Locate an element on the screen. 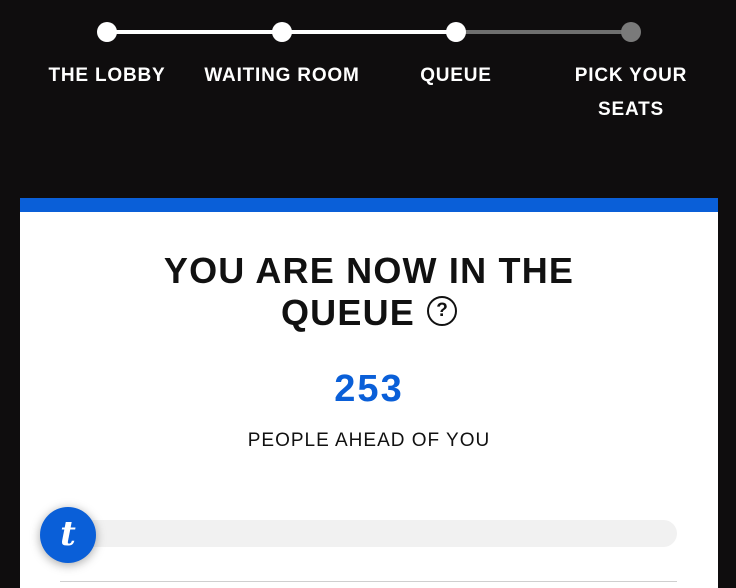  step-dot-pick-seats is located at coordinates (631, 32).